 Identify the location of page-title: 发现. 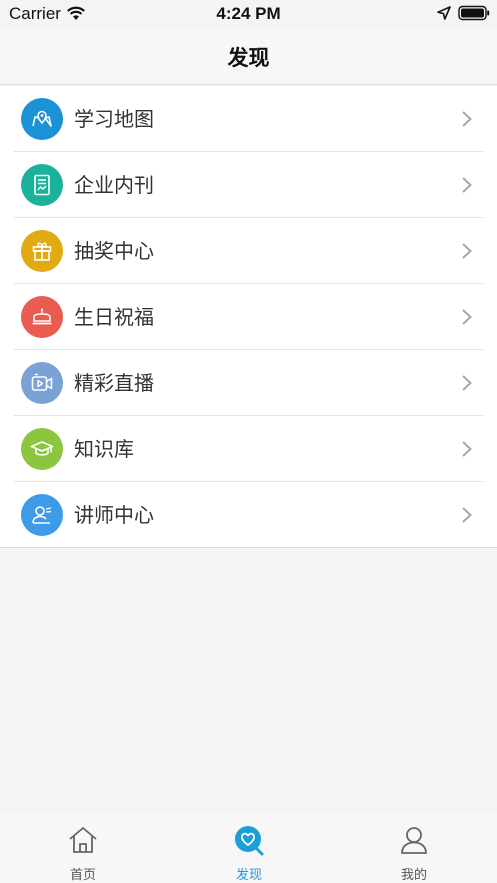
(248, 58).